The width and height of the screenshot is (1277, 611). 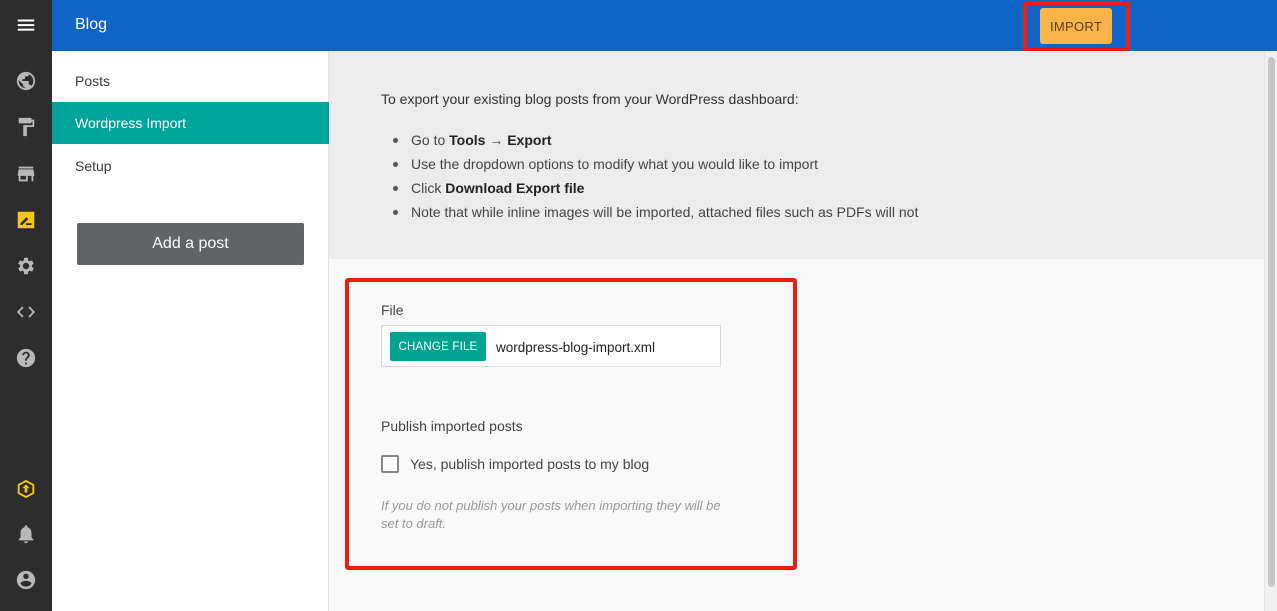 I want to click on file-name: wordpress-blog-import.xml, so click(x=576, y=347).